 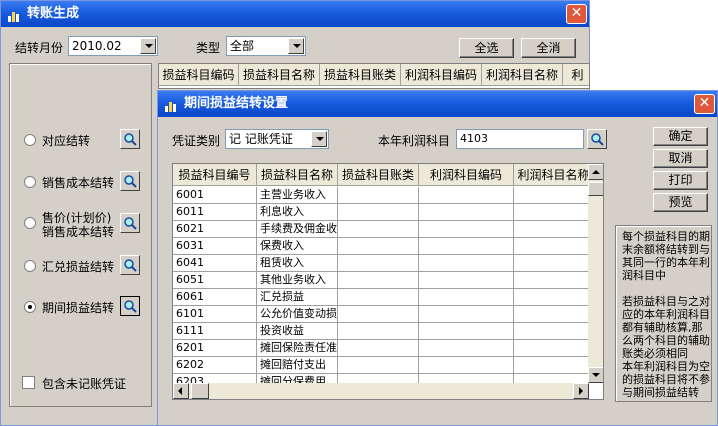 I want to click on table-row: 6202 摊回赔付支出, so click(x=381, y=365).